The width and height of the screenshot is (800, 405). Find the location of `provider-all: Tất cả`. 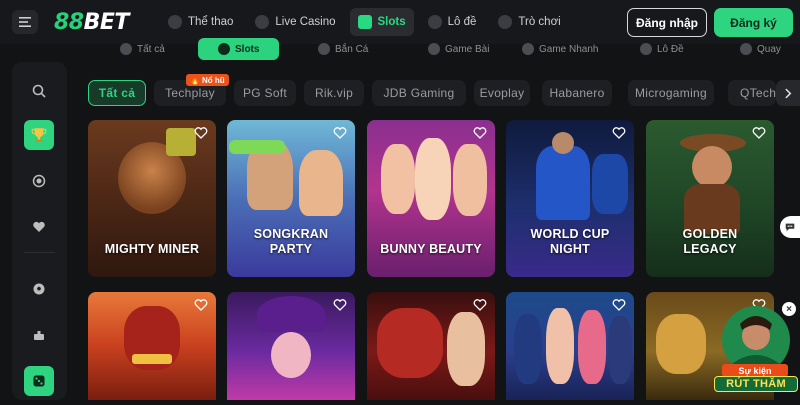

provider-all: Tất cả is located at coordinates (117, 93).